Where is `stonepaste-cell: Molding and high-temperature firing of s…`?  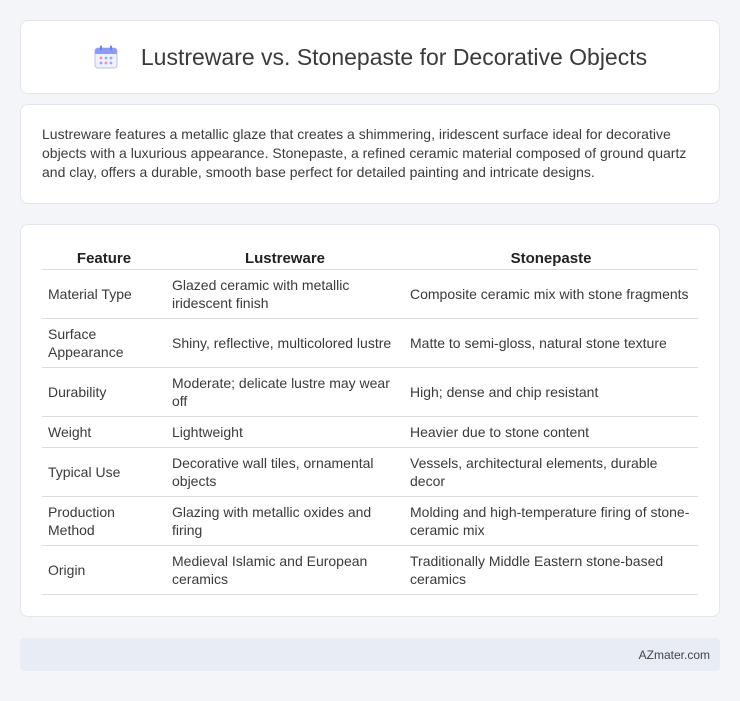
stonepaste-cell: Molding and high-temperature firing of s… is located at coordinates (551, 521).